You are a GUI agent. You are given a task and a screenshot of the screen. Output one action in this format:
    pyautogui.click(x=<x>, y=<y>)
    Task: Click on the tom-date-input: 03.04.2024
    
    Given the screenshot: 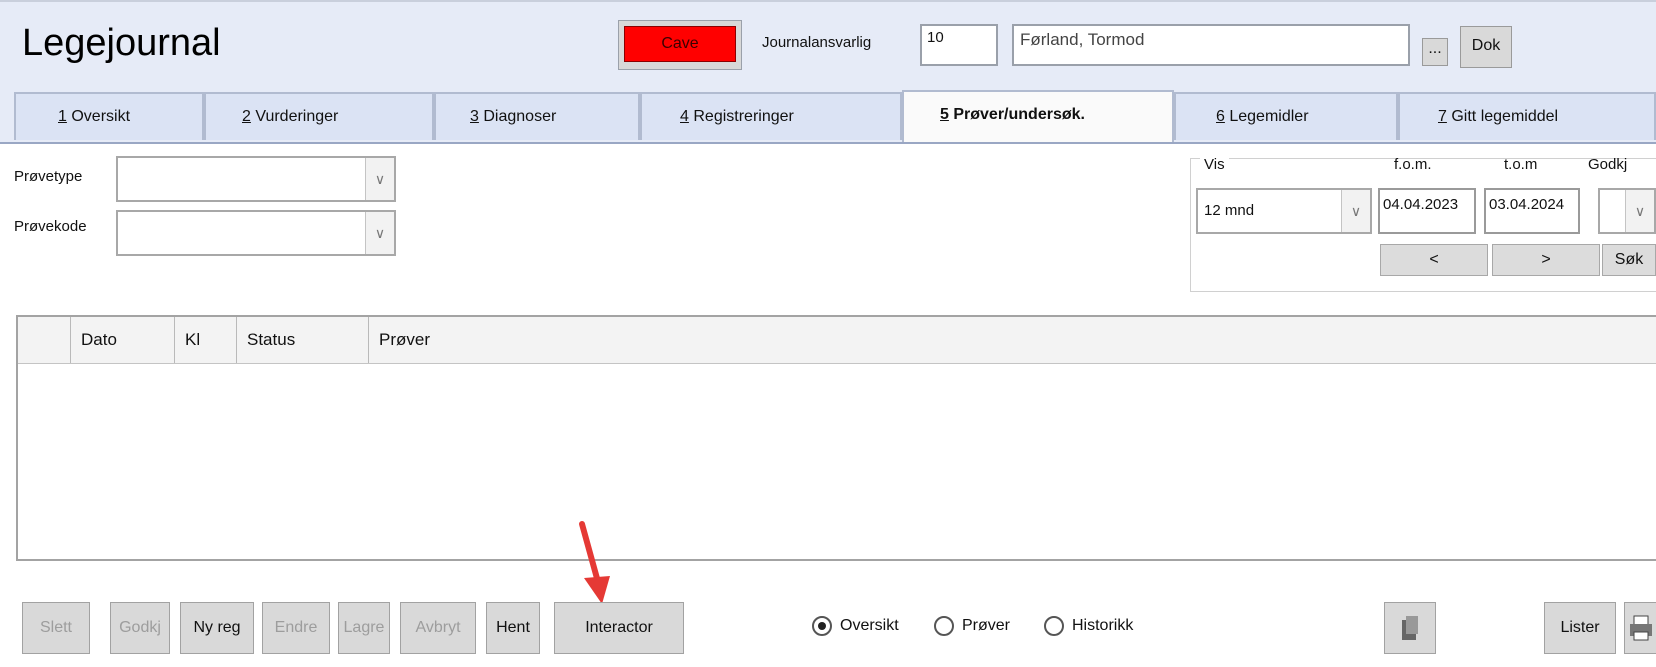 What is the action you would take?
    pyautogui.click(x=1532, y=211)
    